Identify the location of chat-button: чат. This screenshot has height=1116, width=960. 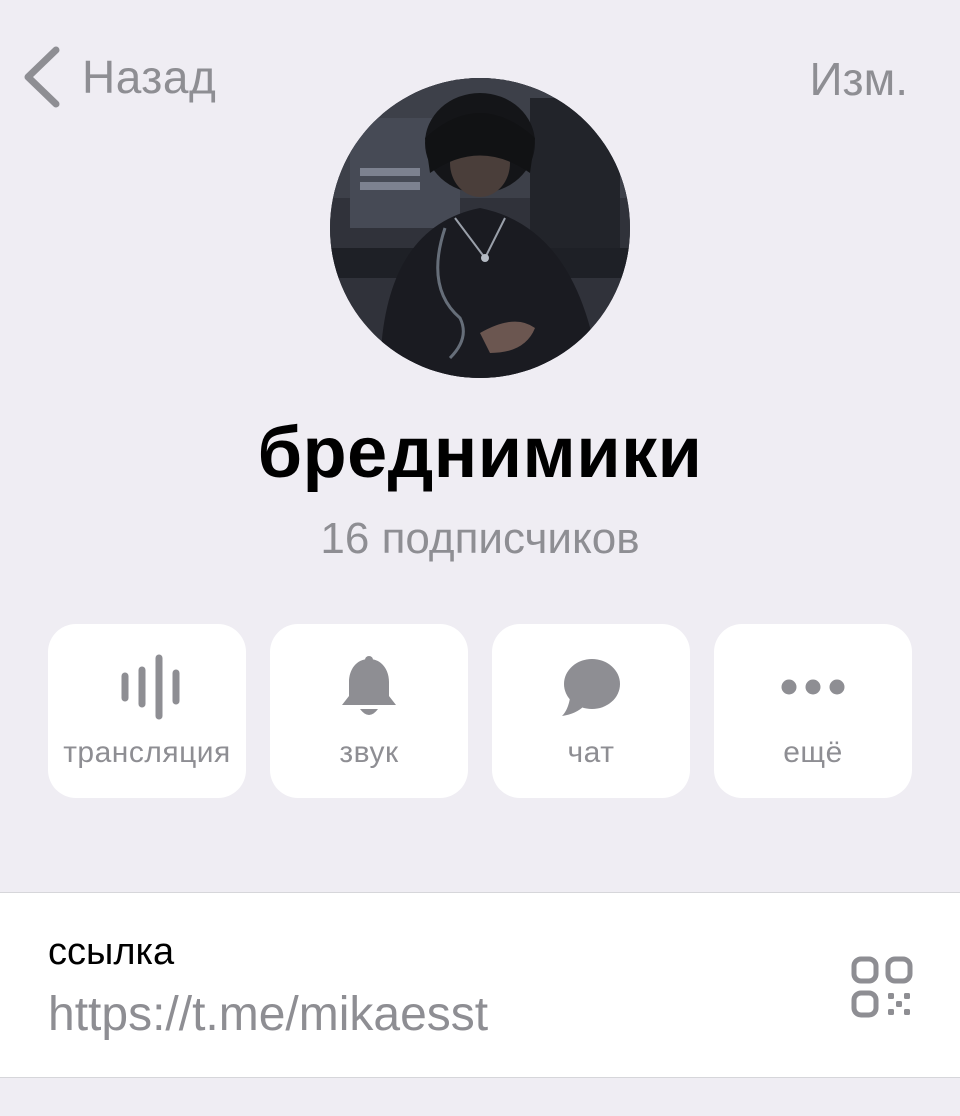
(591, 711).